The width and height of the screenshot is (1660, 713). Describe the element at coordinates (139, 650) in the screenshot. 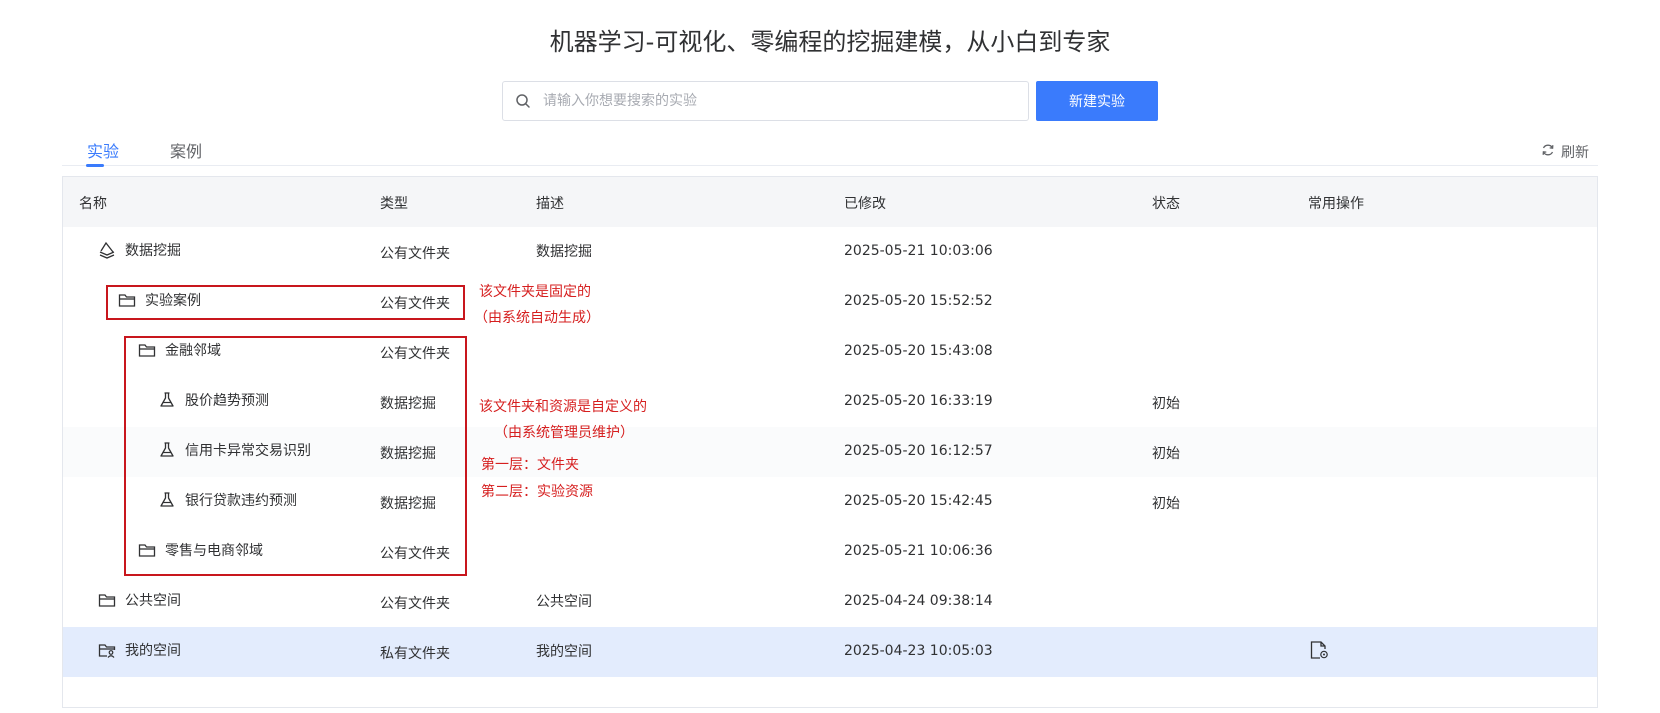

I see `row-name: 我的空间` at that location.